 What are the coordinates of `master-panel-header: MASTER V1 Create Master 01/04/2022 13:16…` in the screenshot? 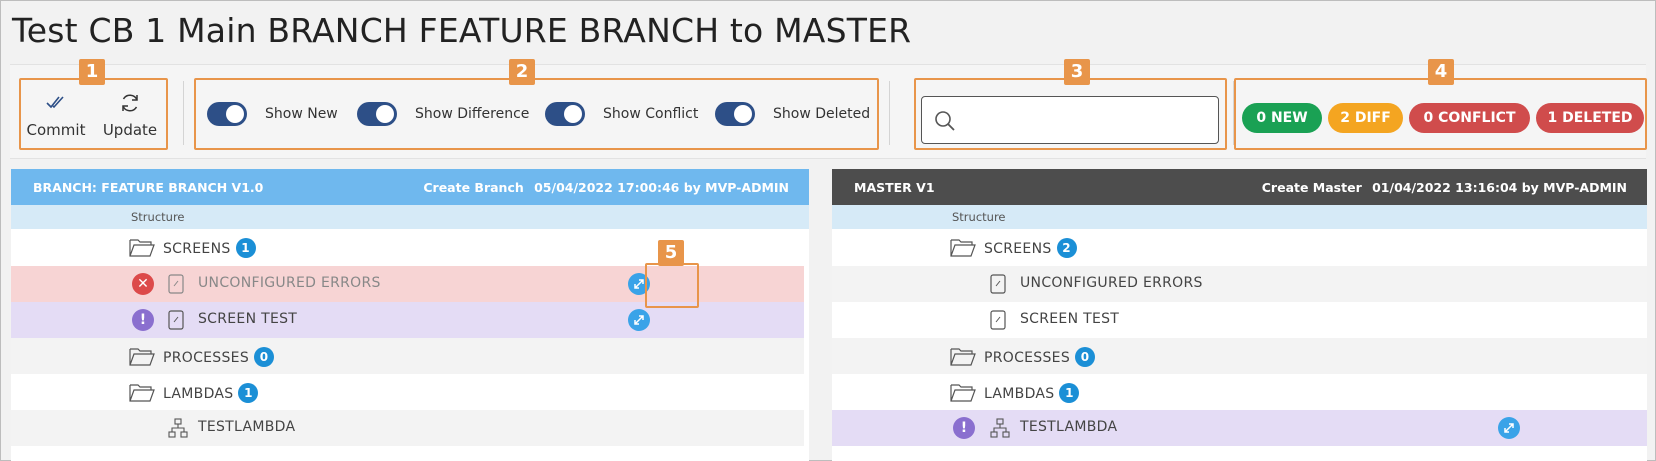 It's located at (1239, 187).